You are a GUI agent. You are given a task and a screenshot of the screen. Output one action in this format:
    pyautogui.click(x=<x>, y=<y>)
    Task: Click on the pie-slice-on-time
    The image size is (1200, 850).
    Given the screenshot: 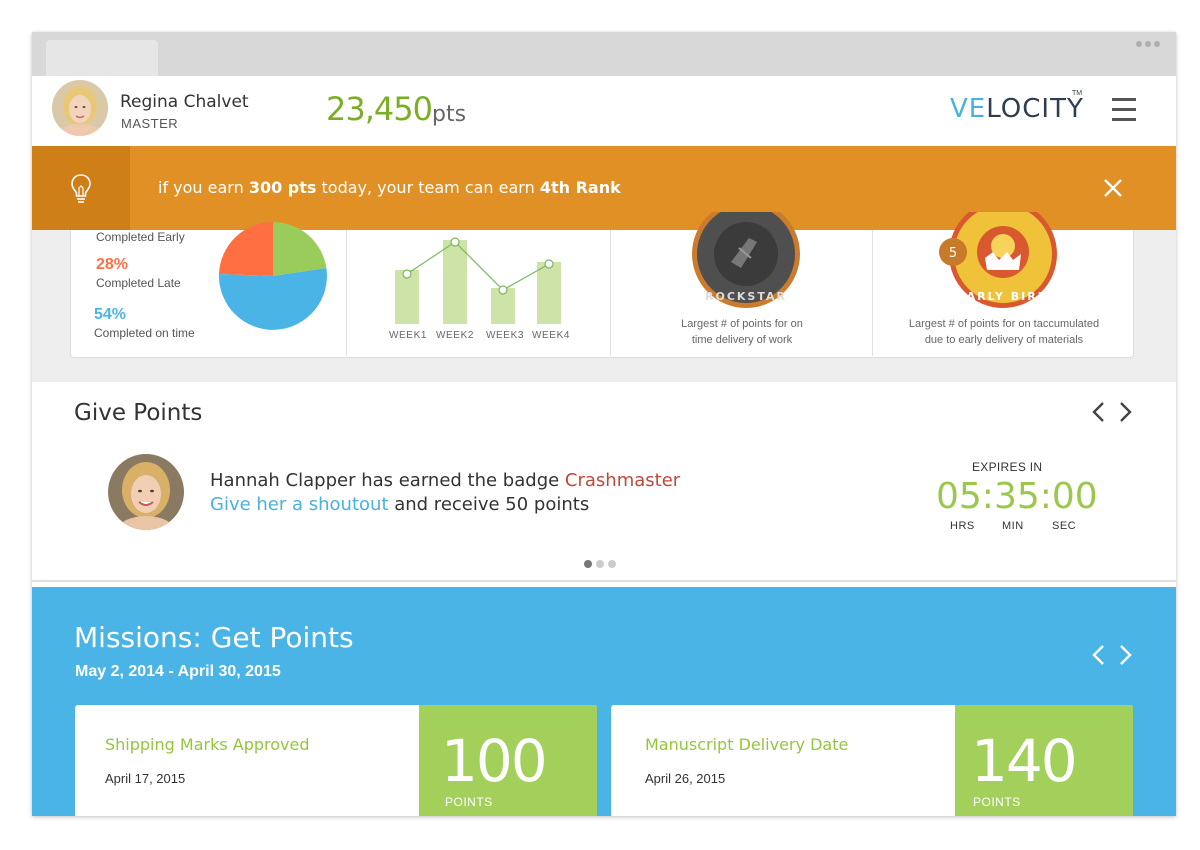 What is the action you would take?
    pyautogui.click(x=273, y=299)
    